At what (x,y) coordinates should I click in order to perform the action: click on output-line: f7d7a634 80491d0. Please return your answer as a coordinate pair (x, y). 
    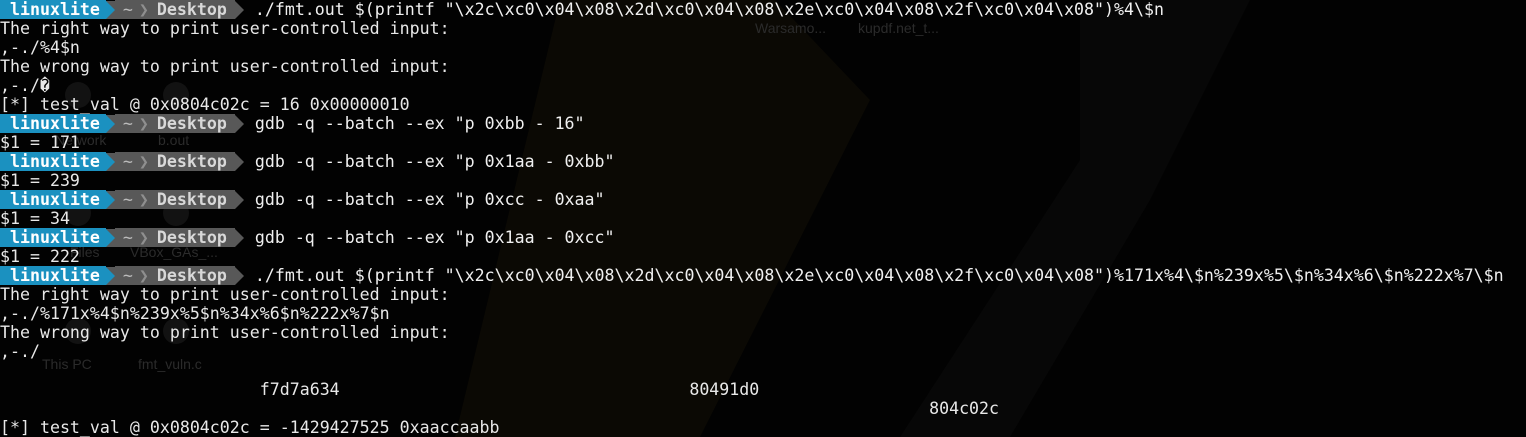
    Looking at the image, I should click on (380, 389).